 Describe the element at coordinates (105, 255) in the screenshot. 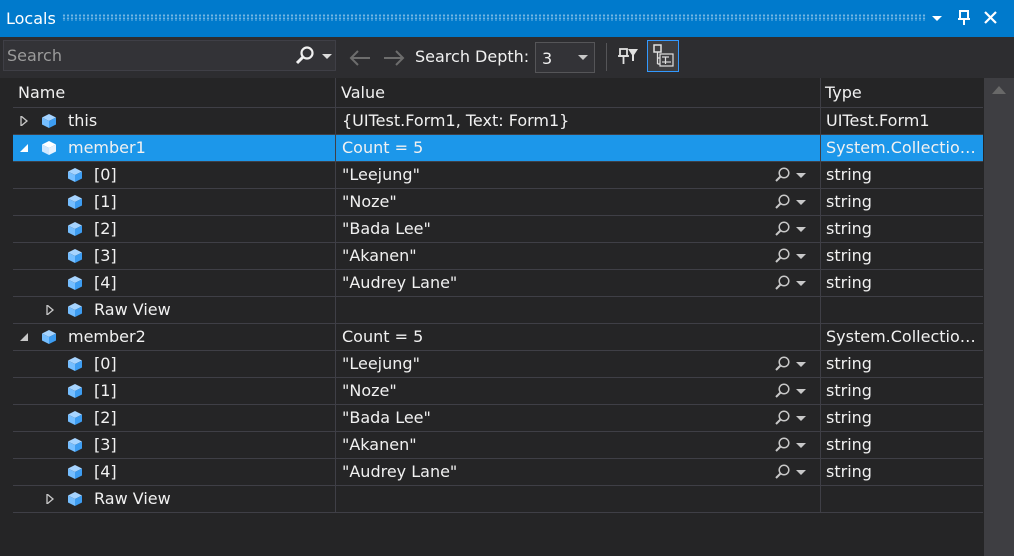

I see `variable-name: [3]` at that location.